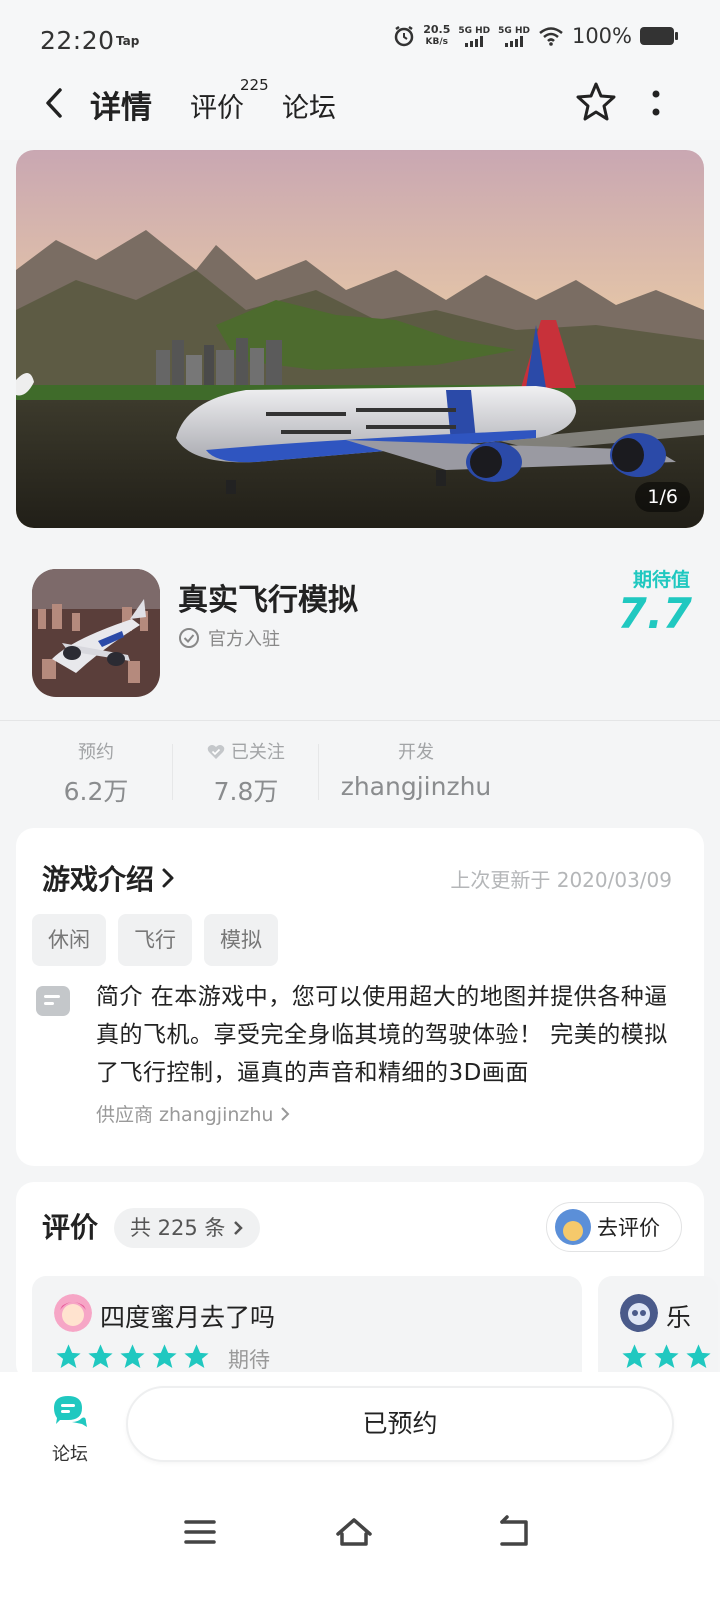  I want to click on tab-forum: 论坛, so click(309, 105).